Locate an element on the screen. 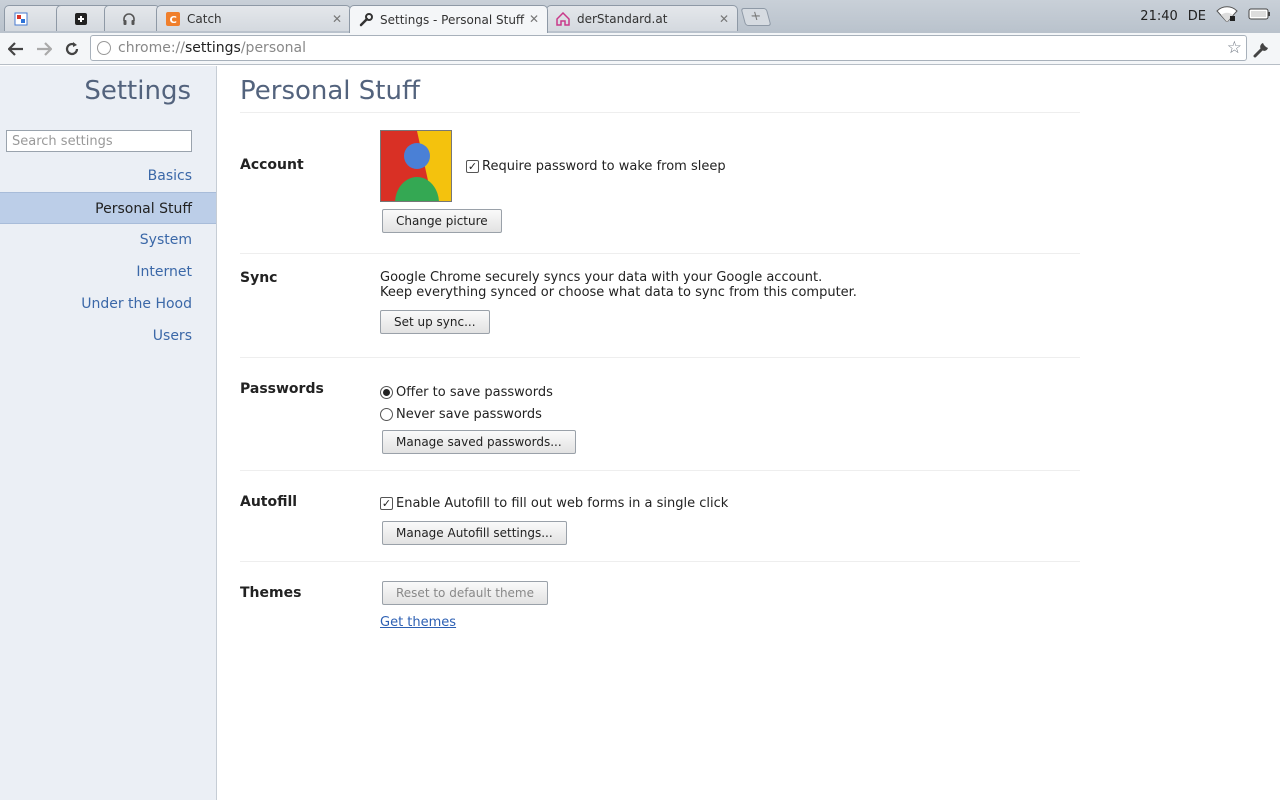  offer-save-passwords-radio is located at coordinates (386, 392).